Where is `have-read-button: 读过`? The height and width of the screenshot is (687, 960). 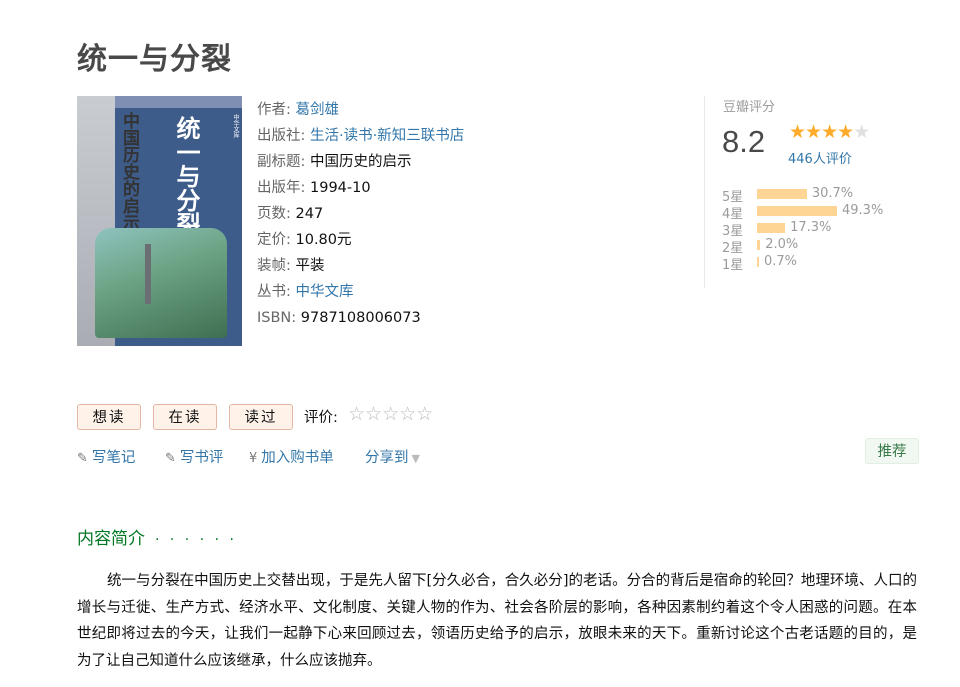 have-read-button: 读过 is located at coordinates (261, 417).